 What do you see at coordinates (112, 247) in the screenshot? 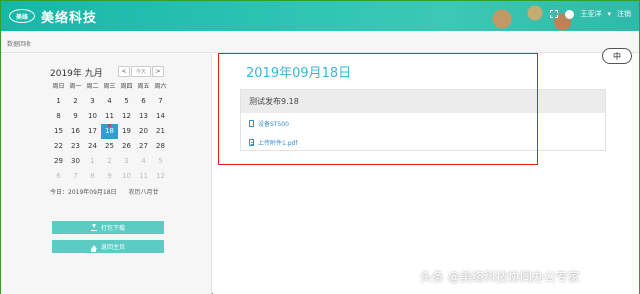
I see `home-button-label: 返回主页` at bounding box center [112, 247].